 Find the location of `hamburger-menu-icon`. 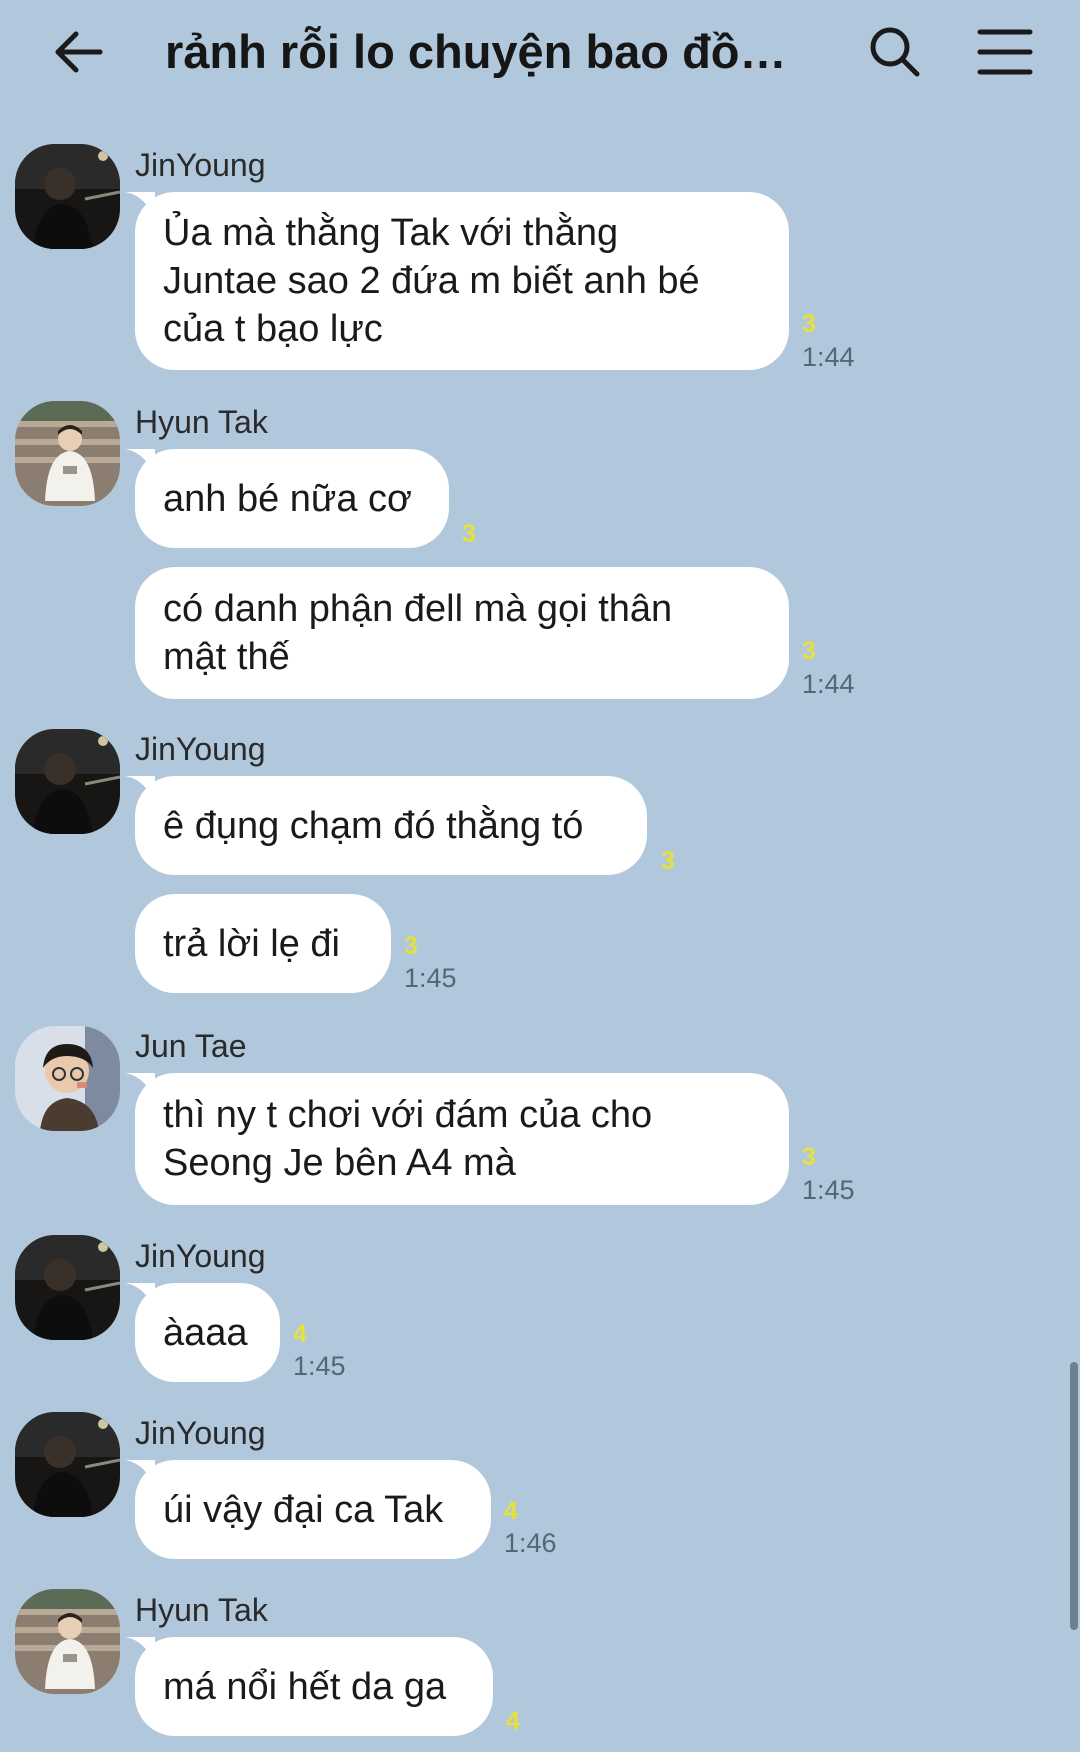

hamburger-menu-icon is located at coordinates (1005, 52).